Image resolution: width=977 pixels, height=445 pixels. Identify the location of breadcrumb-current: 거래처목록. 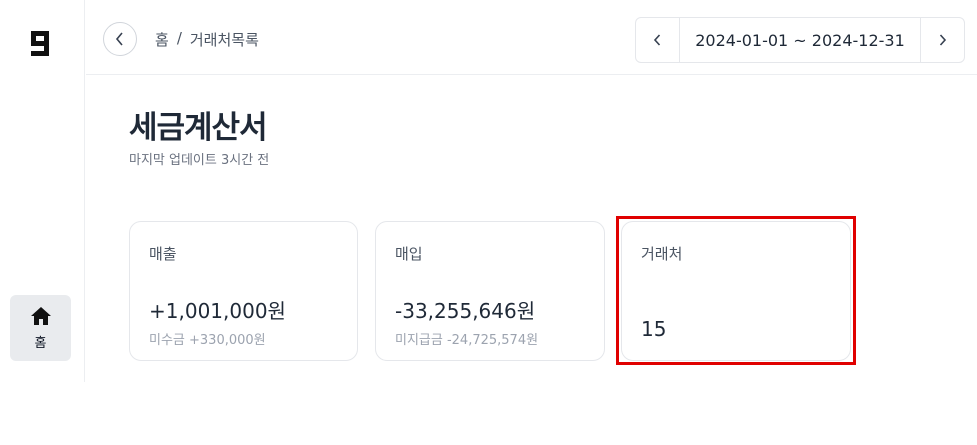
(224, 40).